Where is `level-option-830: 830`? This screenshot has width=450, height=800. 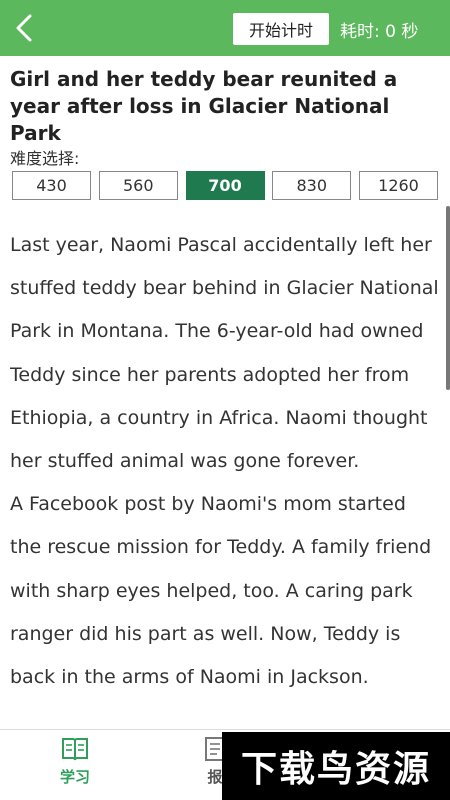 level-option-830: 830 is located at coordinates (312, 185).